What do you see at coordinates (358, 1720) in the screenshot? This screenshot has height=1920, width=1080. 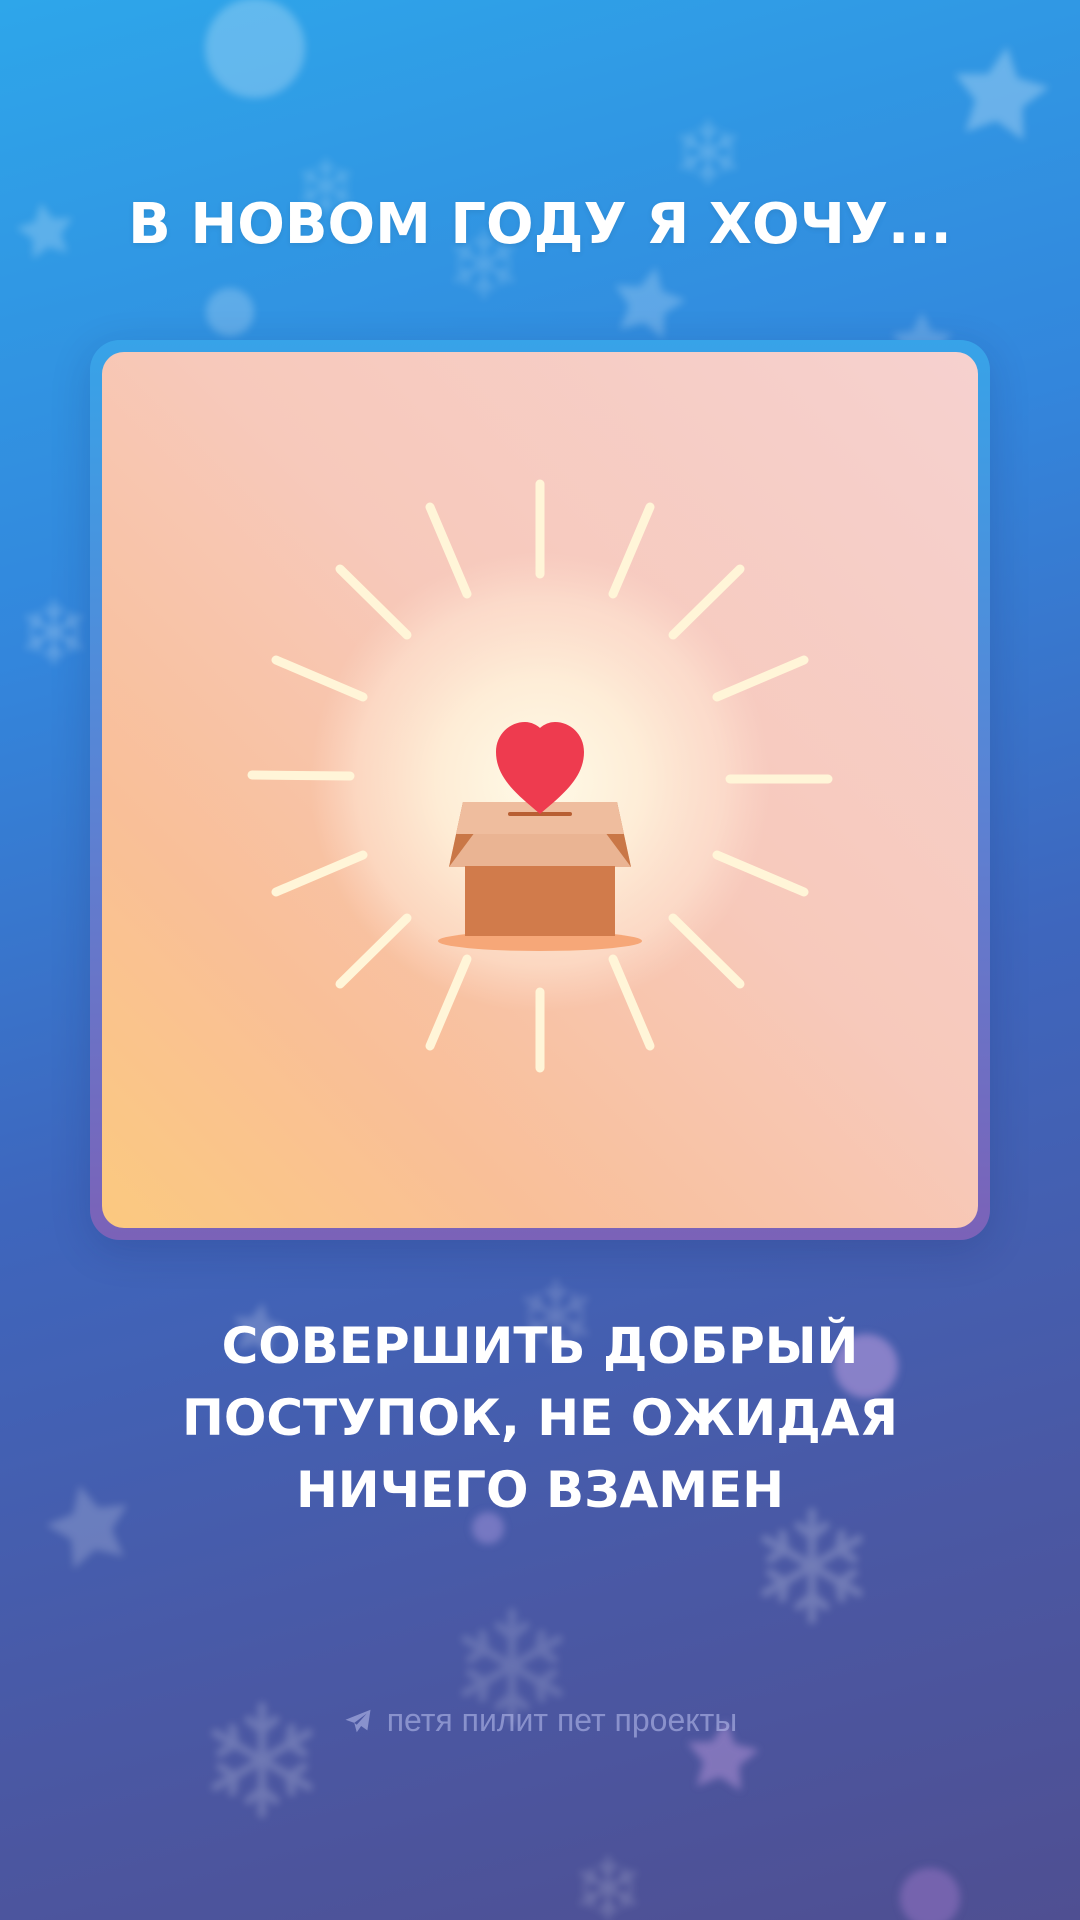 I see `telegram-plane-icon` at bounding box center [358, 1720].